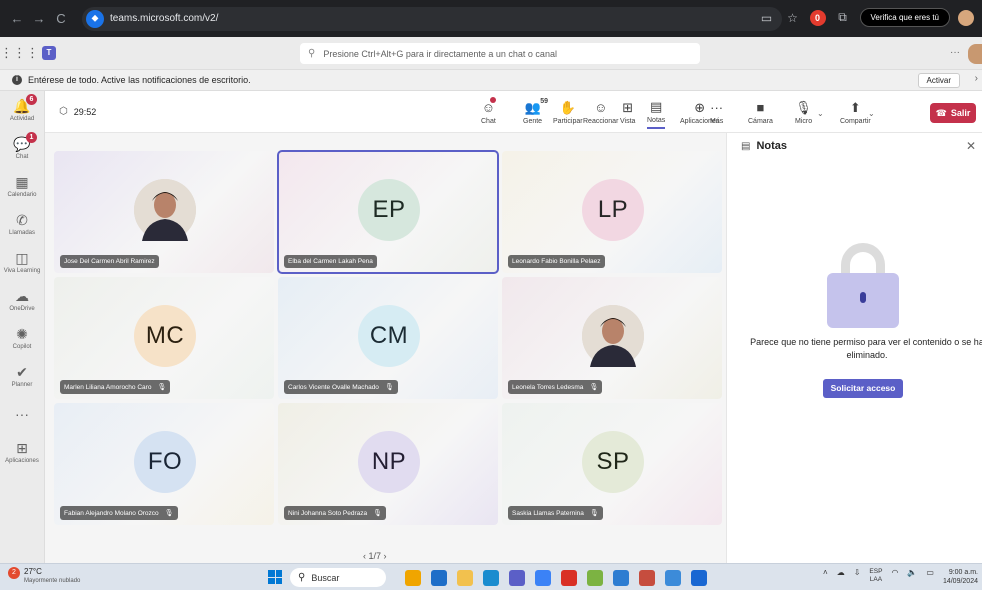 This screenshot has height=590, width=982. Describe the element at coordinates (22, 110) in the screenshot. I see `rail-item-actividad: 🔔 Actividad 6` at that location.